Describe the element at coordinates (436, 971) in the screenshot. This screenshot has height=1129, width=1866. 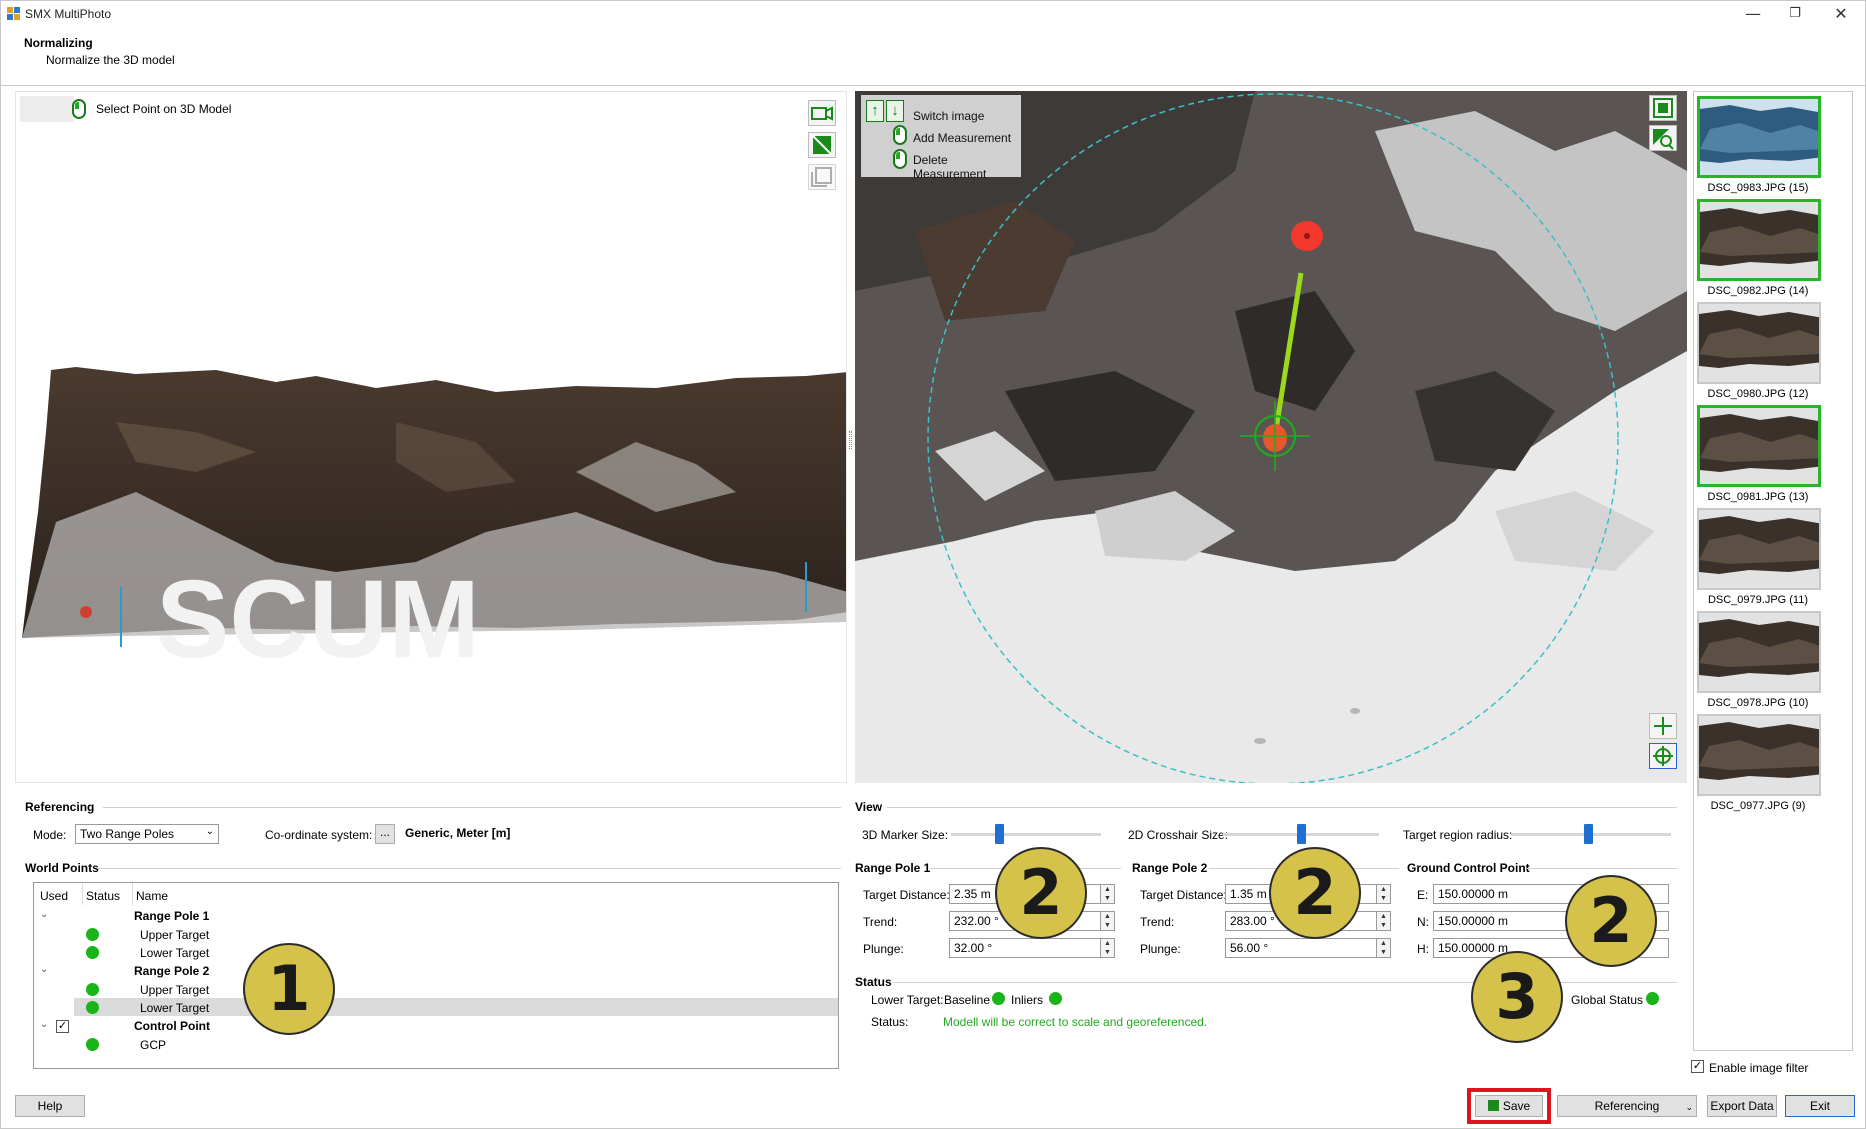
I see `tree-row-range-pole-2: ⌄ Range Pole 2` at that location.